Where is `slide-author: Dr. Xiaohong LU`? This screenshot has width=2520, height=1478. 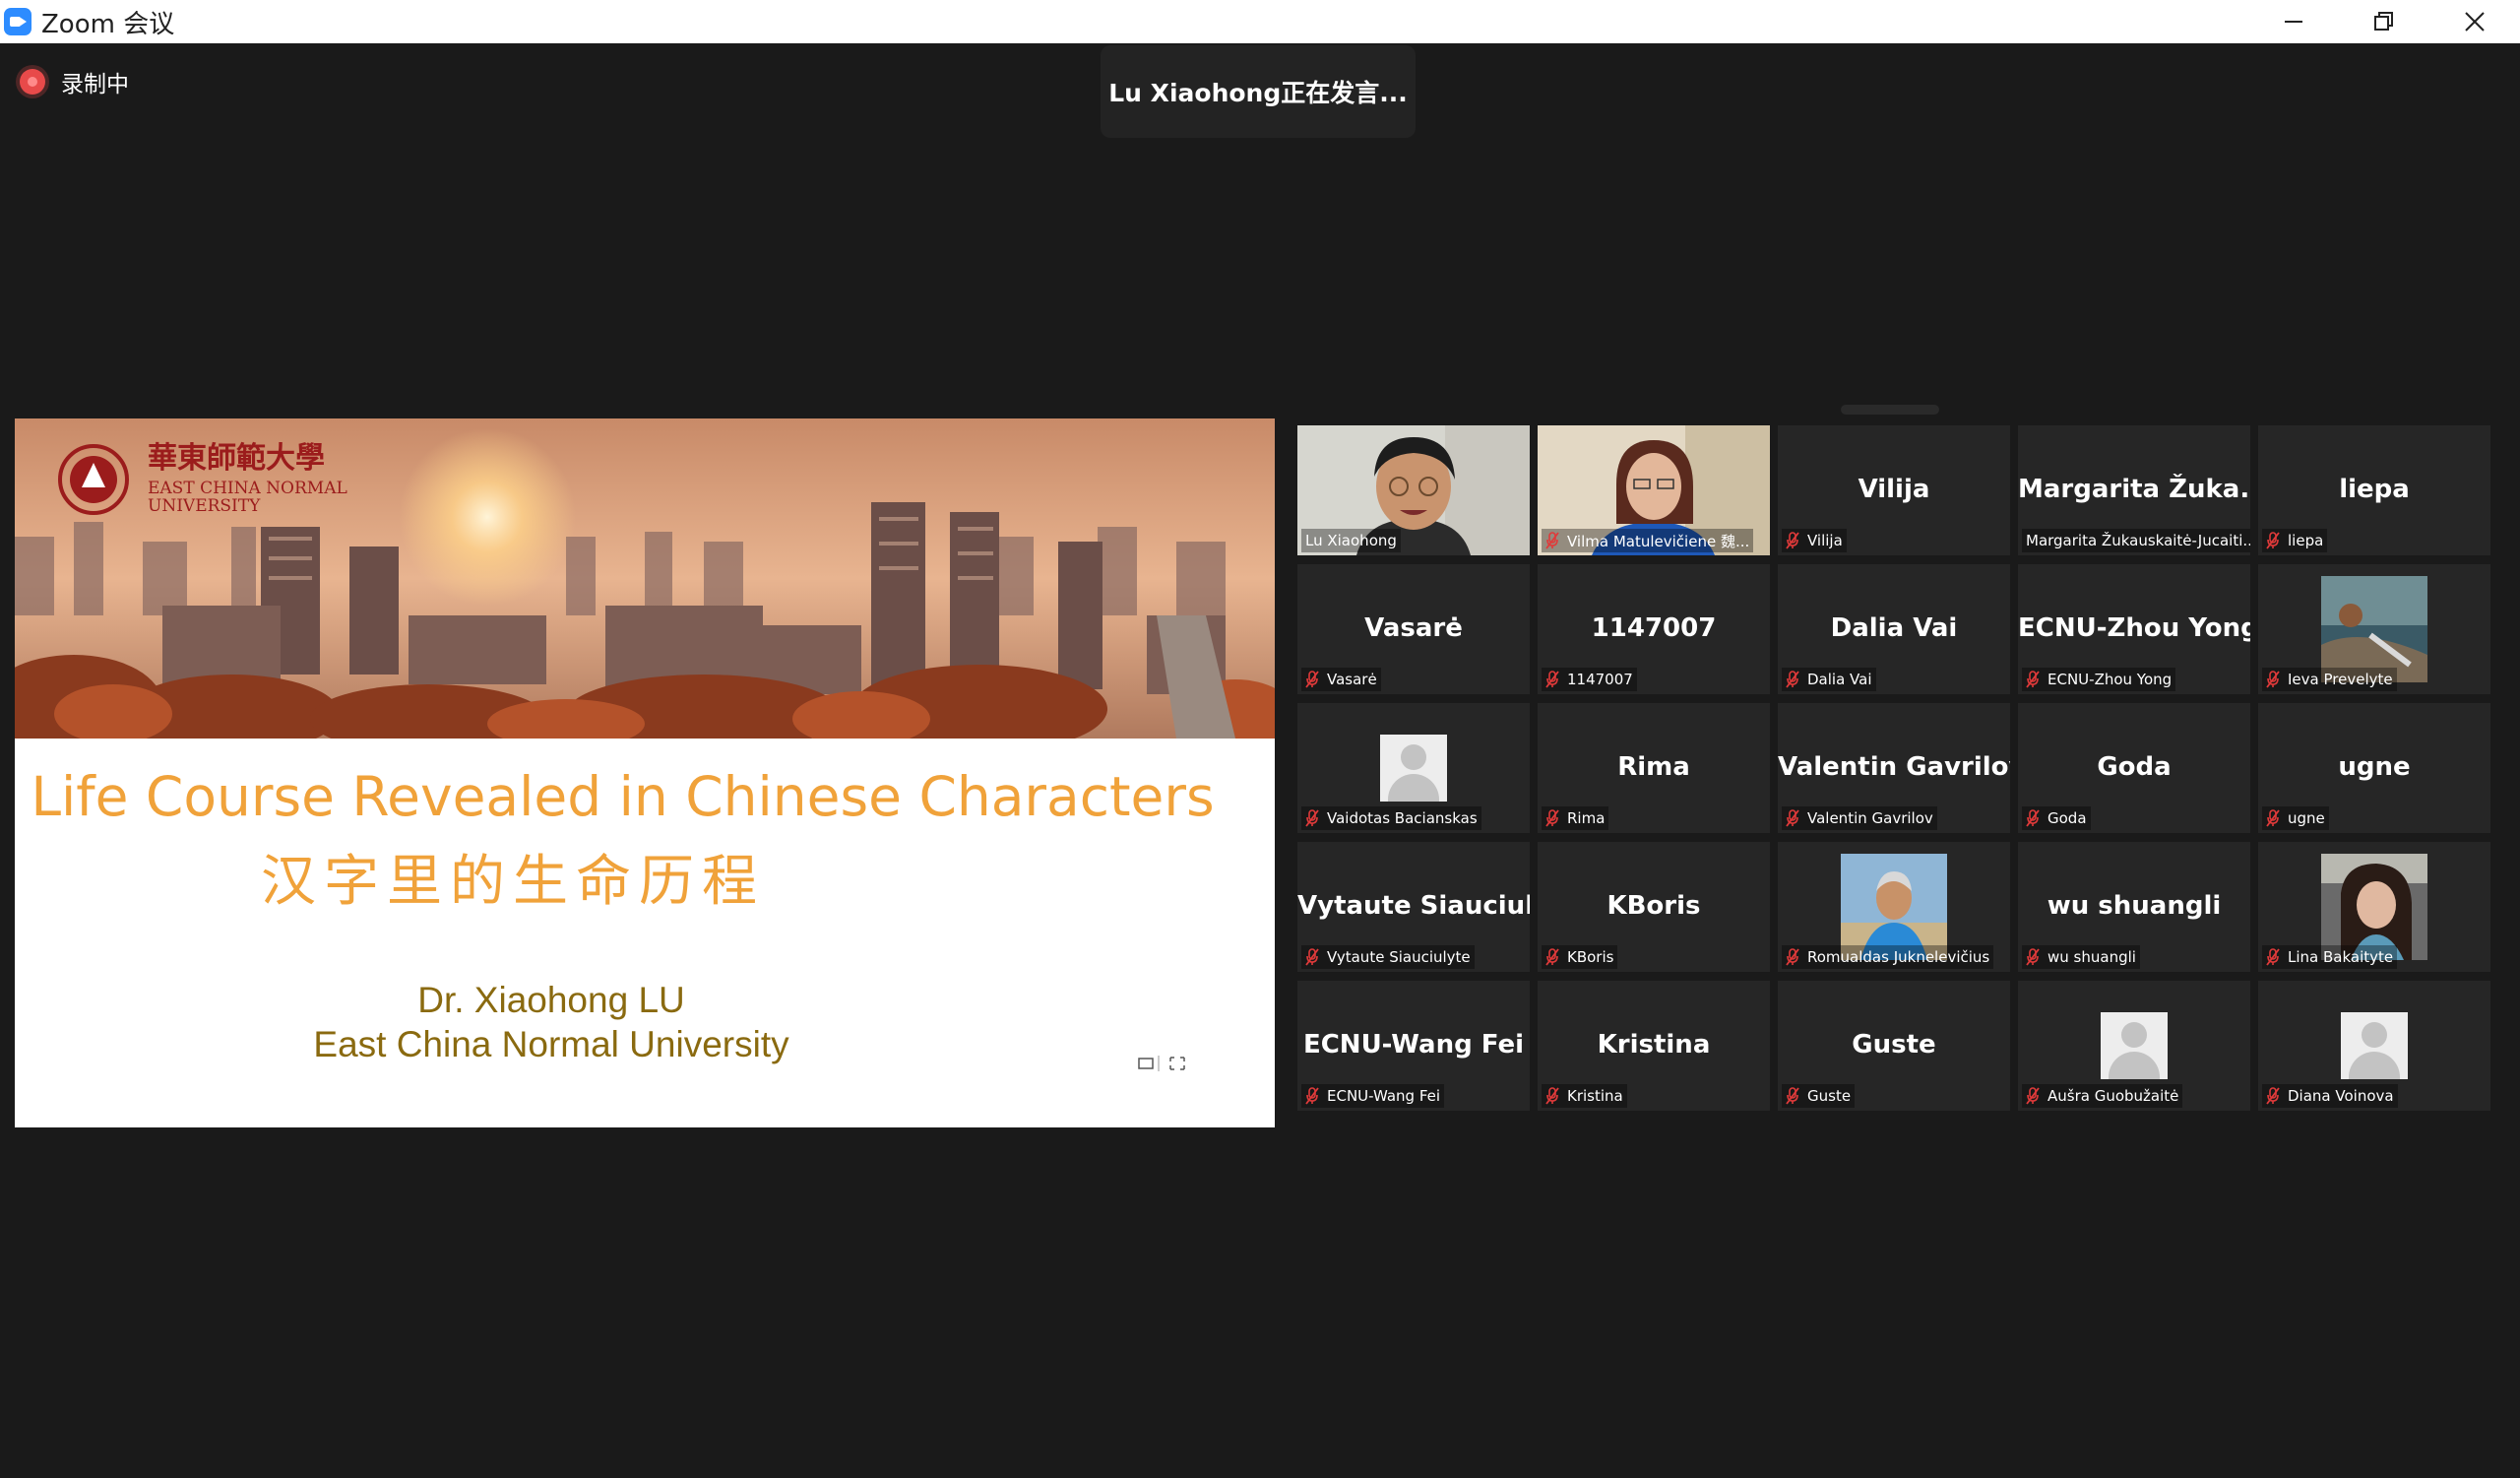 slide-author: Dr. Xiaohong LU is located at coordinates (551, 1000).